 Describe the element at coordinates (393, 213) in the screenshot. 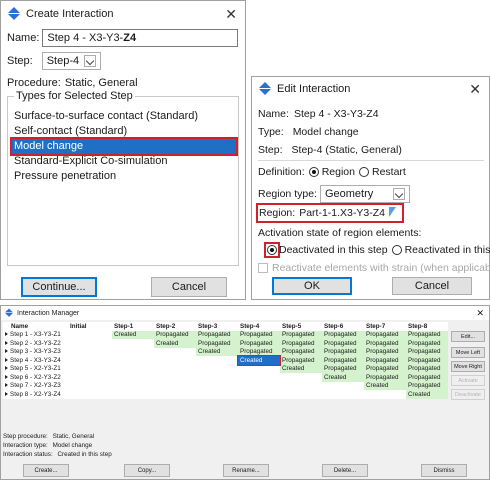

I see `select-region-cursor-icon` at that location.